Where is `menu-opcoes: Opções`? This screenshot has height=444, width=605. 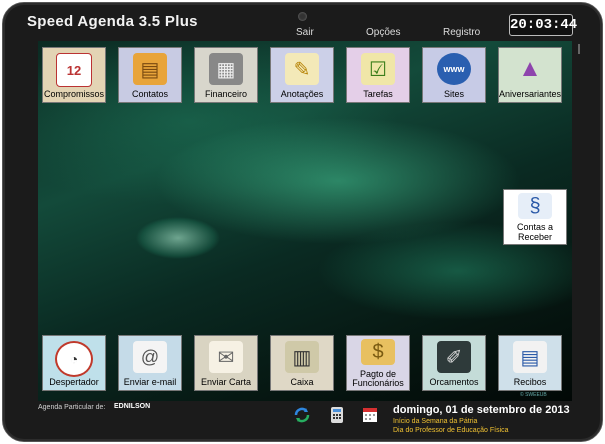 menu-opcoes: Opções is located at coordinates (383, 32).